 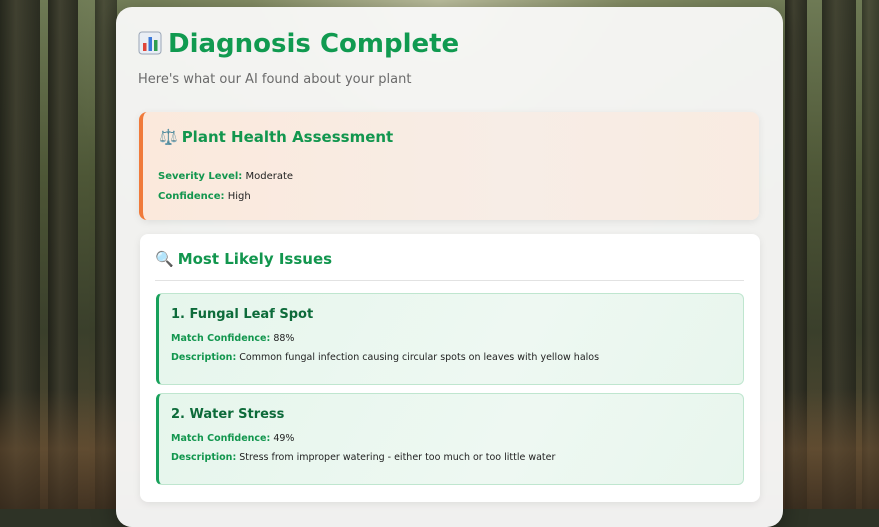 I want to click on magnifying-glass-icon: 🔍, so click(x=164, y=259).